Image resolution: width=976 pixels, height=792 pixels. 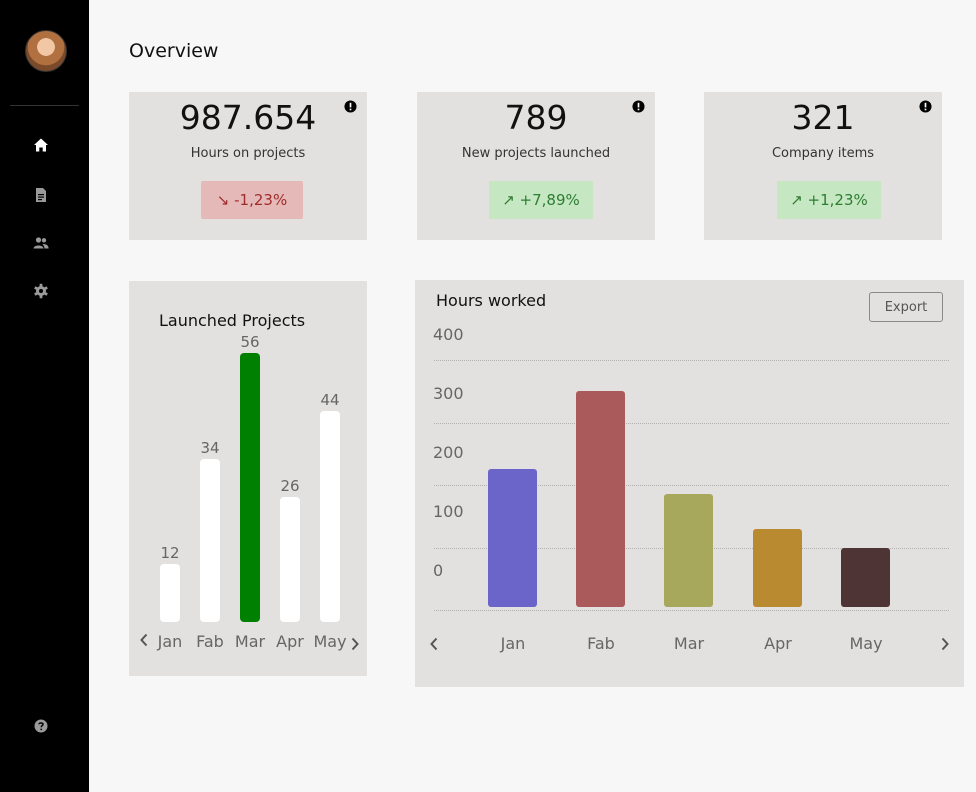 What do you see at coordinates (248, 166) in the screenshot?
I see `kpi-card-hours: 987.654 Hours on projects ↘ -1,23%` at bounding box center [248, 166].